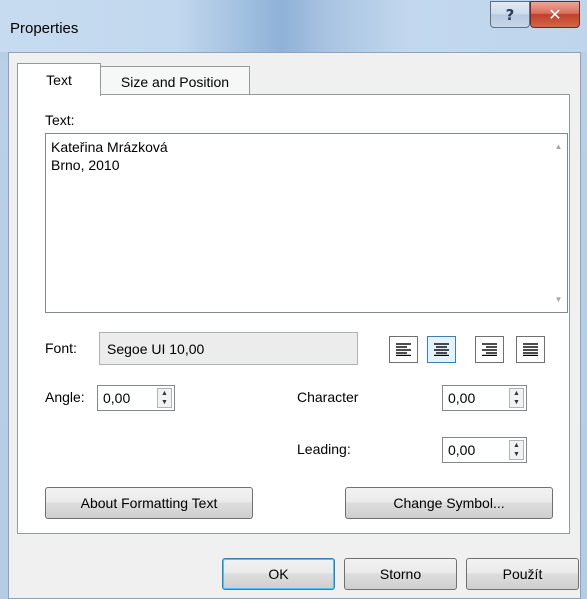 This screenshot has width=587, height=599. Describe the element at coordinates (44, 28) in the screenshot. I see `window-title: Properties` at that location.